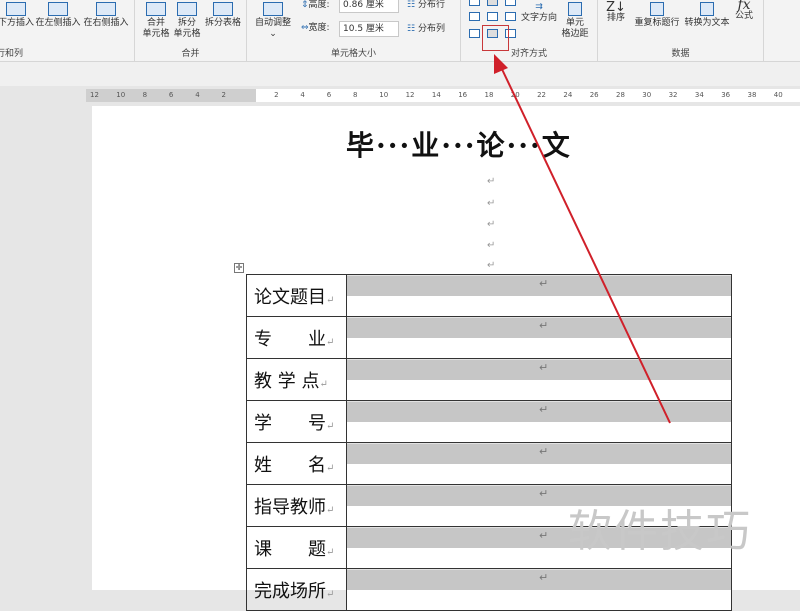  What do you see at coordinates (330, 594) in the screenshot?
I see `paragraph-mark: ↵` at bounding box center [330, 594].